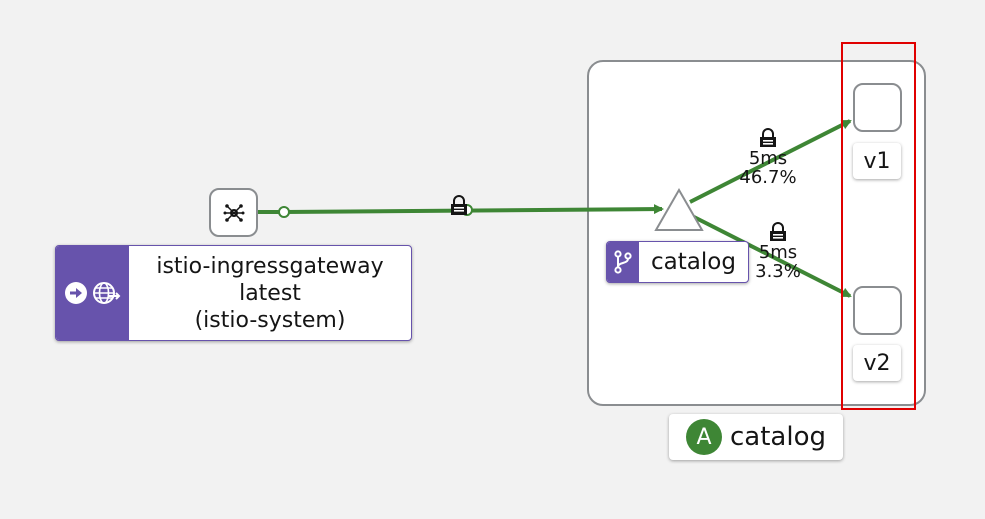 The width and height of the screenshot is (985, 519). I want to click on app-label-card: A catalog, so click(756, 437).